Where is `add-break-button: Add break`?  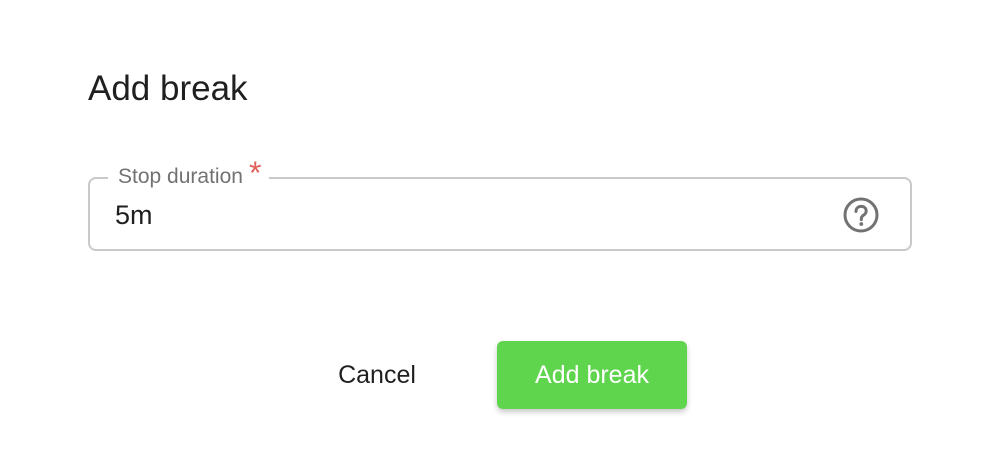 add-break-button: Add break is located at coordinates (592, 375).